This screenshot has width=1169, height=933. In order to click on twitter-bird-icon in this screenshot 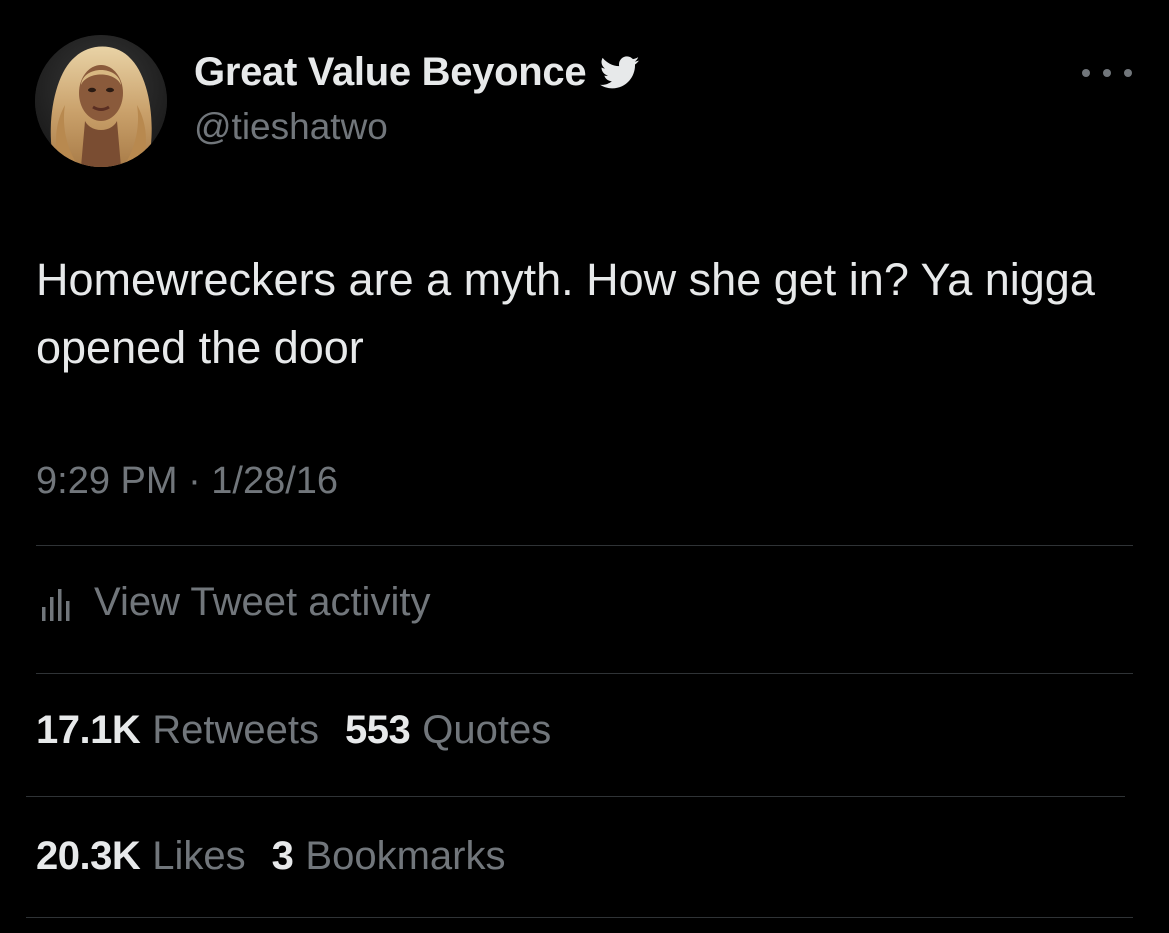, I will do `click(620, 72)`.